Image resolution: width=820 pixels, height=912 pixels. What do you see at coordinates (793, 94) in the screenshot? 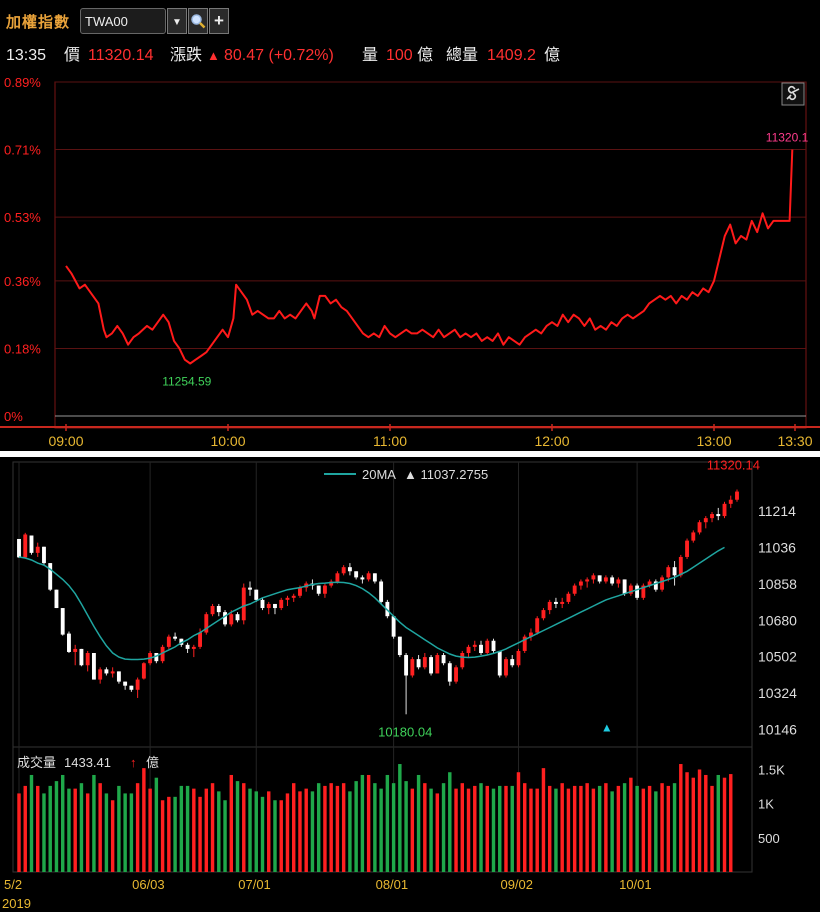
I see `link-icon` at bounding box center [793, 94].